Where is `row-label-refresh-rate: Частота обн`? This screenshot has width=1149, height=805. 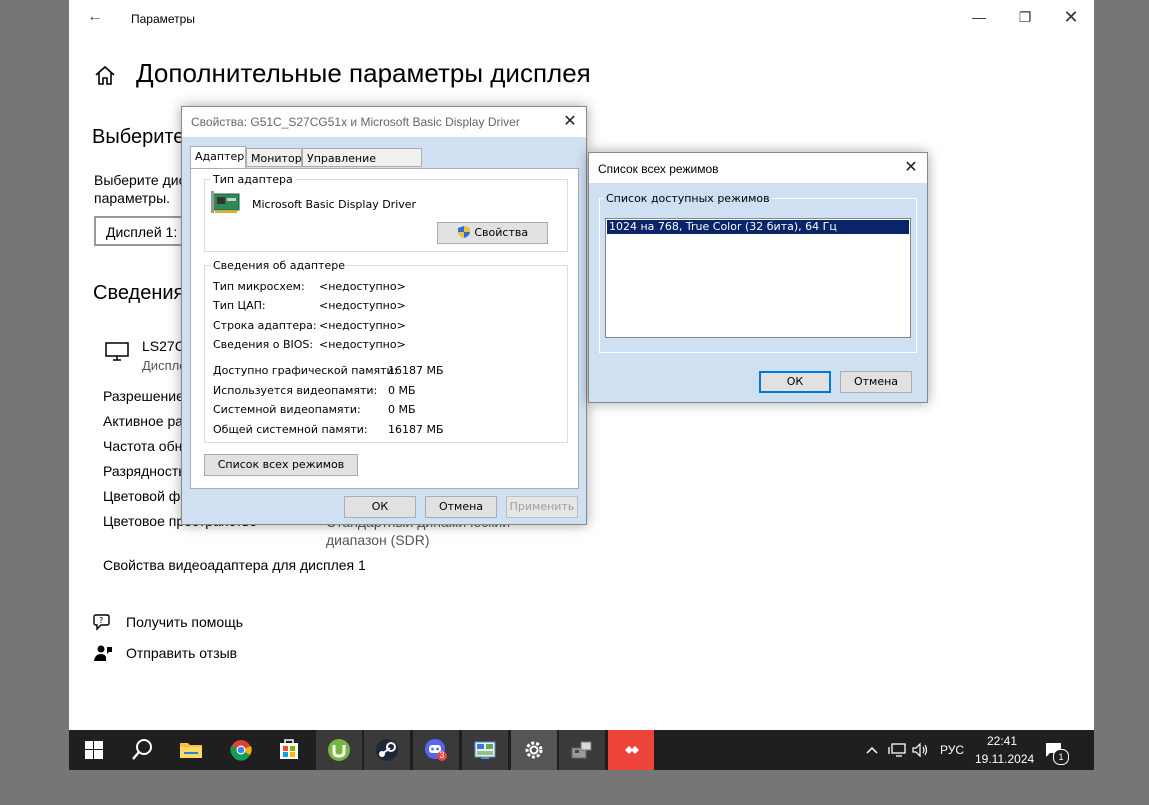
row-label-refresh-rate: Частота обн is located at coordinates (143, 446).